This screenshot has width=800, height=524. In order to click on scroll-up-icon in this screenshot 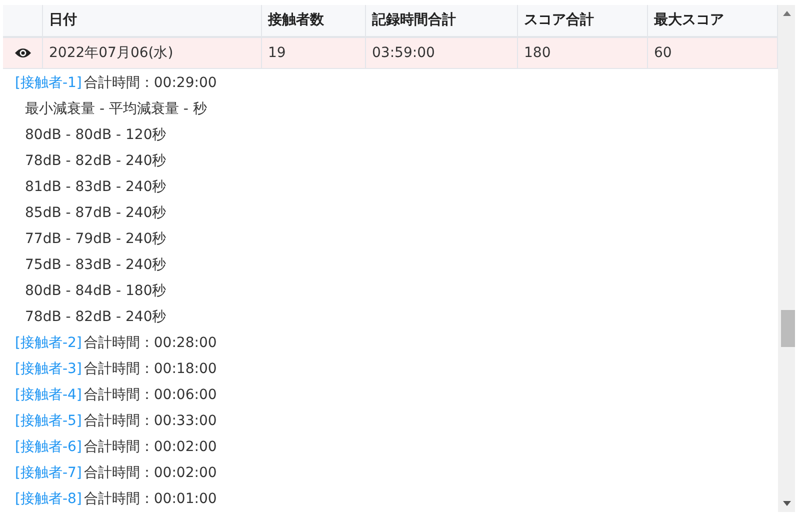, I will do `click(786, 13)`.